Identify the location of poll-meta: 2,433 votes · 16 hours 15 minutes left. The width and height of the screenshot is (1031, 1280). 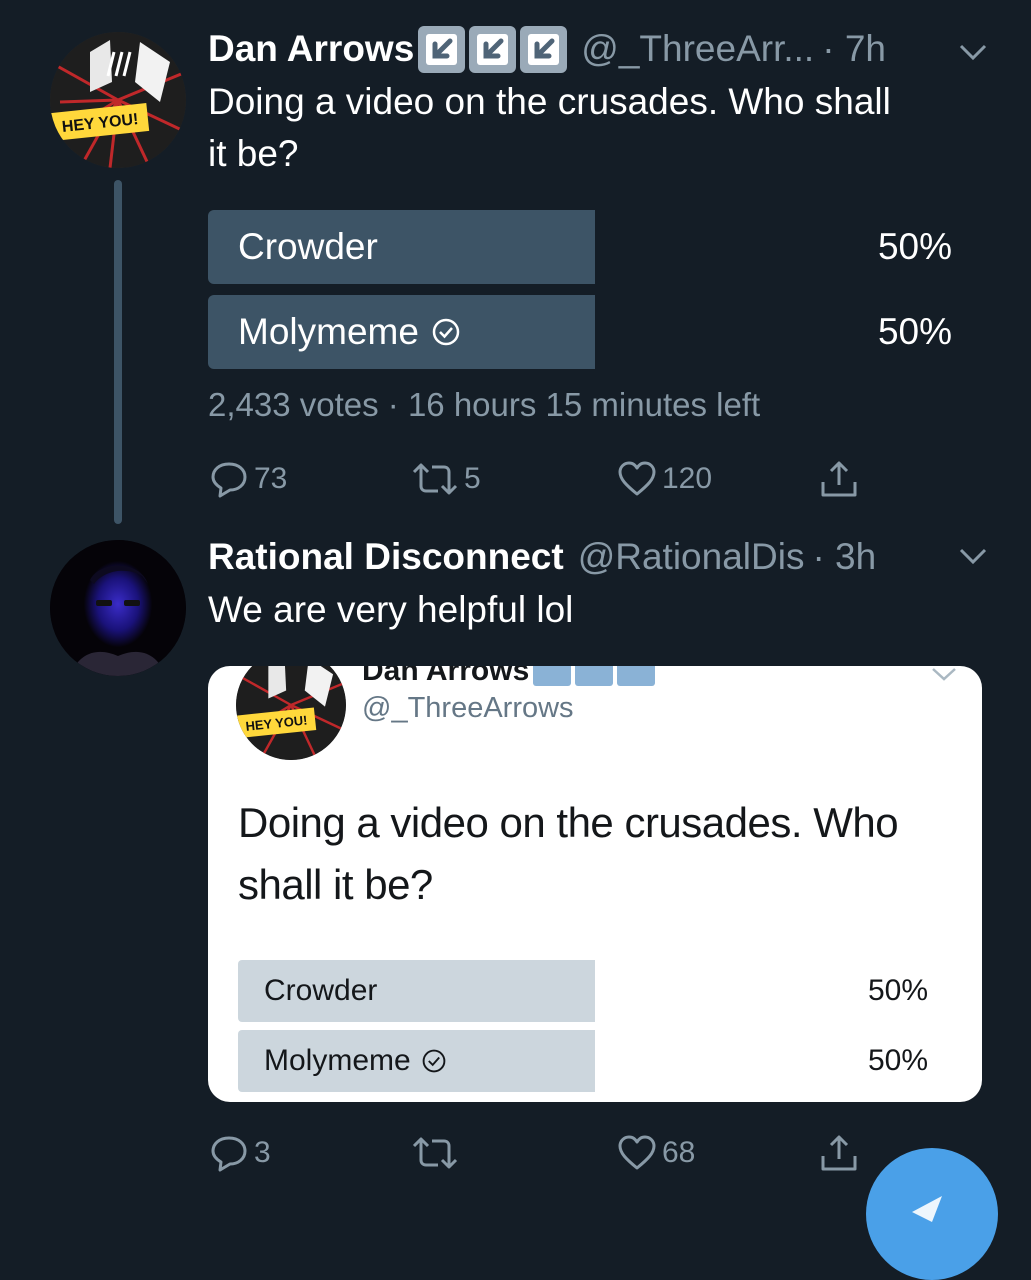
(484, 404).